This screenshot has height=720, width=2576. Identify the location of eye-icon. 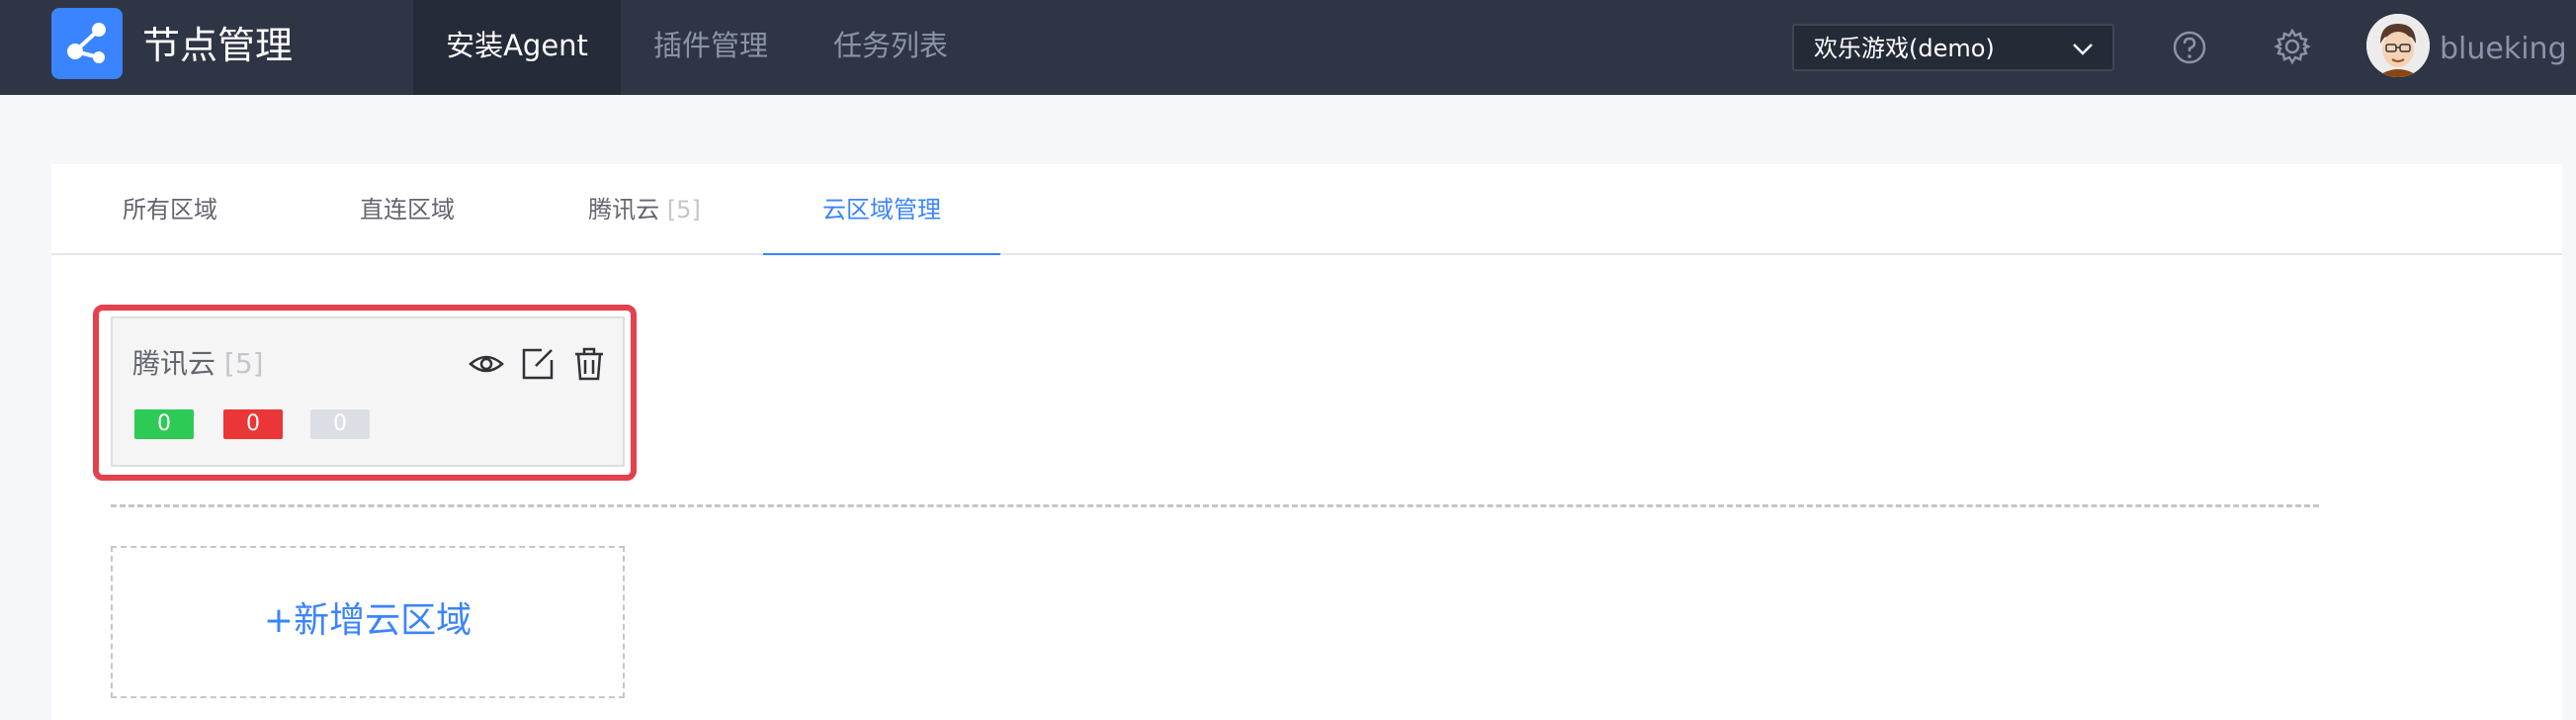
(486, 364).